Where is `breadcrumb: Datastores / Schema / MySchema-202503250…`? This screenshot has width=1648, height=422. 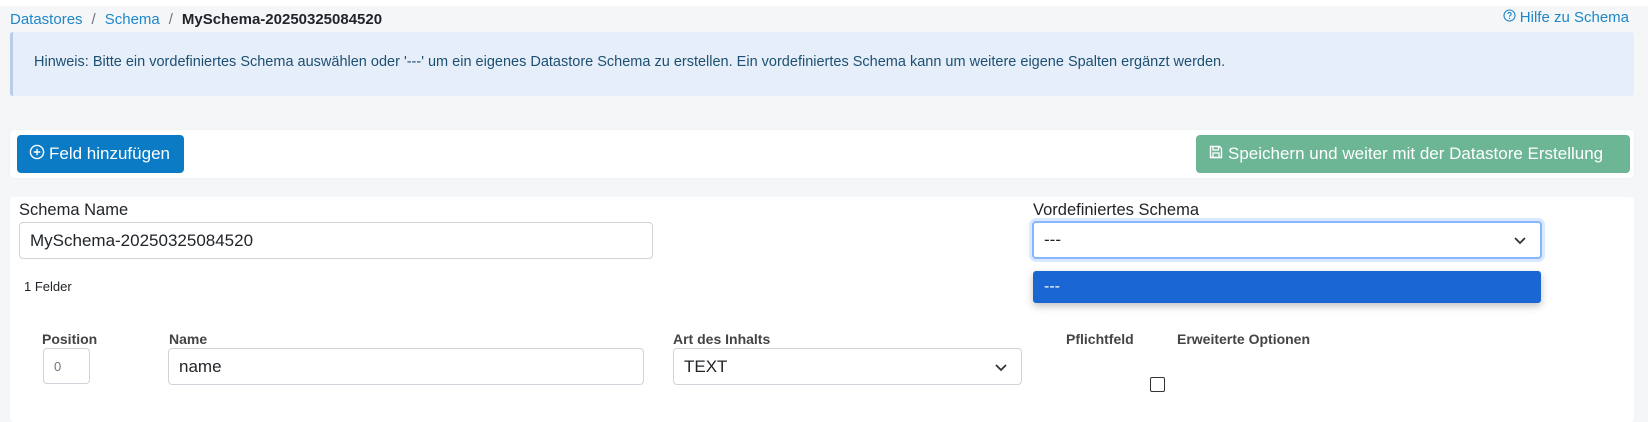 breadcrumb: Datastores / Schema / MySchema-202503250… is located at coordinates (196, 19).